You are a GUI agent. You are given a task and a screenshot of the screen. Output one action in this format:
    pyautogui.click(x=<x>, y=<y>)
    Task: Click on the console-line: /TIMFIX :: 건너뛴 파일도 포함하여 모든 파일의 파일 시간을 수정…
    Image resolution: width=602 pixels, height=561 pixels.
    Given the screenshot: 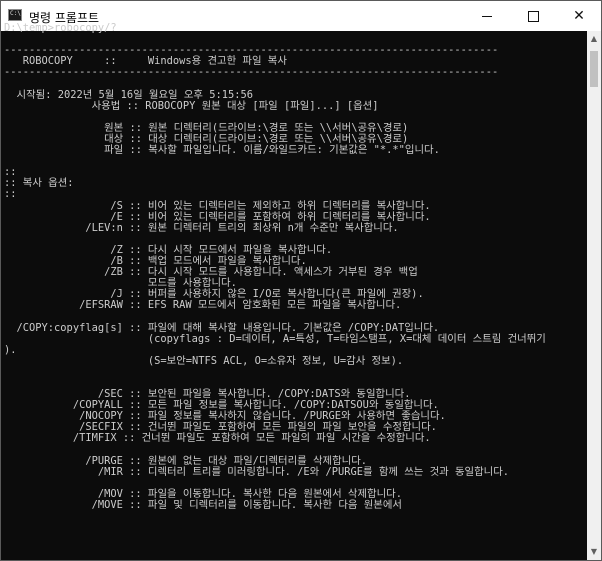 What is the action you would take?
    pyautogui.click(x=217, y=438)
    